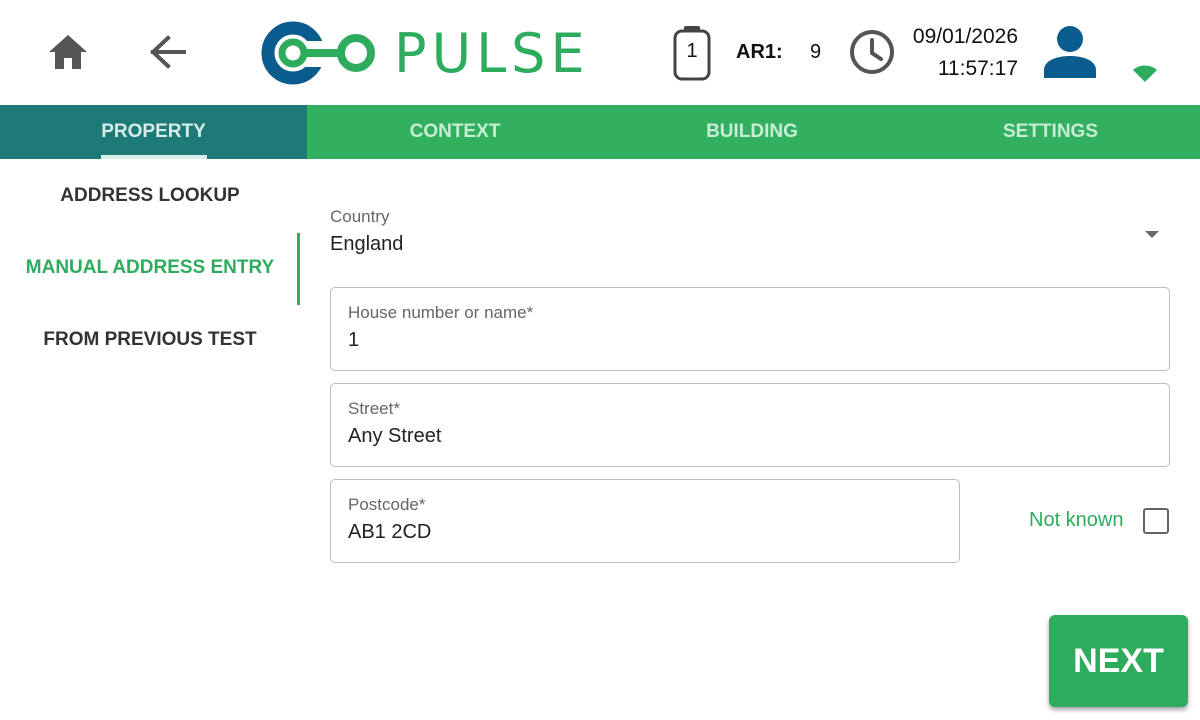 This screenshot has height=720, width=1200. I want to click on postcode-field: Postcode* AB1 2CD, so click(645, 521).